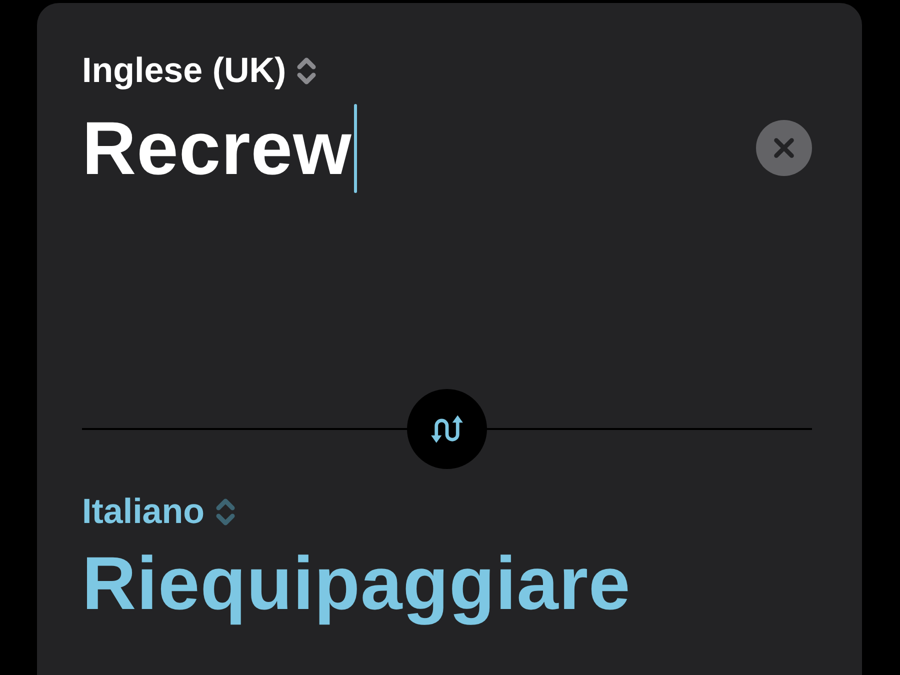  Describe the element at coordinates (784, 148) in the screenshot. I see `close-icon` at that location.